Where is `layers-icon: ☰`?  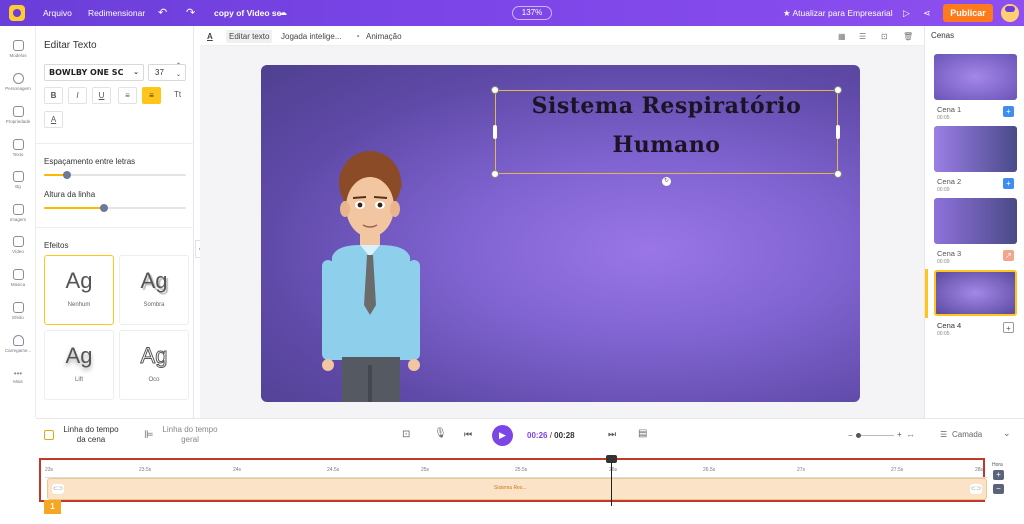
layers-icon: ☰ is located at coordinates (862, 36).